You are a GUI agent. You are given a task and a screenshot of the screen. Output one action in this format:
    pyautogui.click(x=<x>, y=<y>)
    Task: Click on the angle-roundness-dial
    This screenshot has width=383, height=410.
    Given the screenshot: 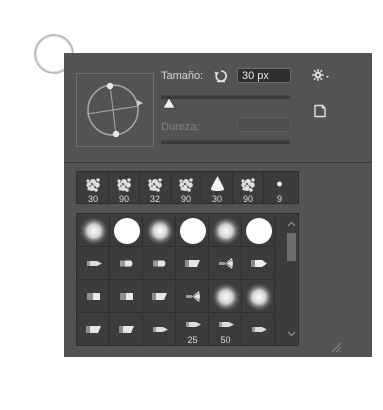 What is the action you would take?
    pyautogui.click(x=115, y=110)
    